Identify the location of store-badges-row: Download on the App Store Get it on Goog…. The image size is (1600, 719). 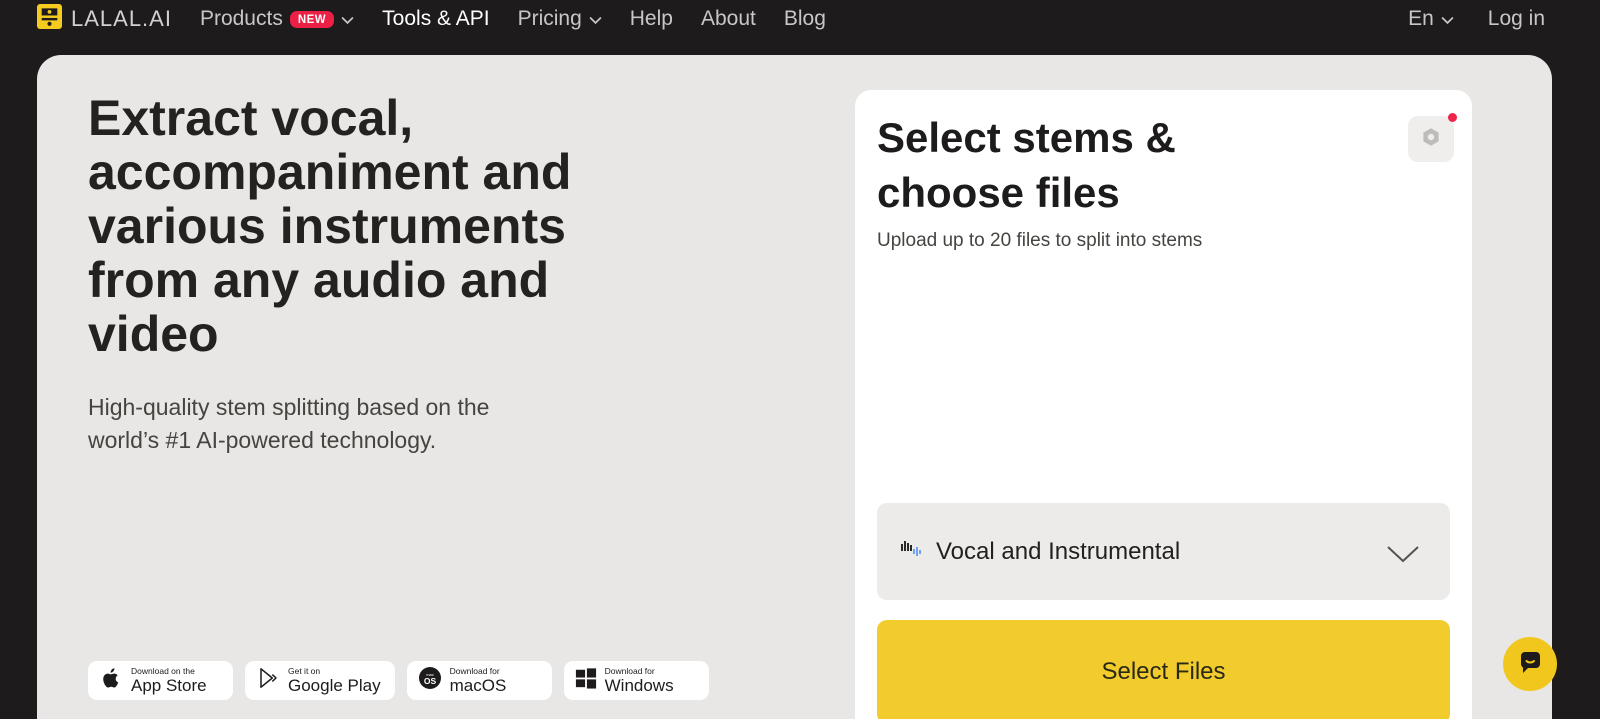
(398, 680).